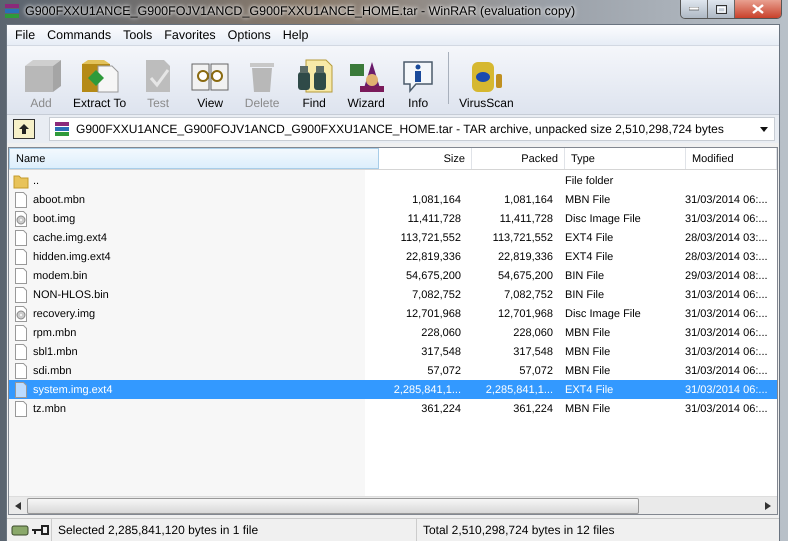 The image size is (788, 541). Describe the element at coordinates (412, 129) in the screenshot. I see `path-field: G900FXXU1ANCE_G900FOJV1ANCD_G900FXXU1ANCE_HOME.tar - TAR archive, unpacked size 2,510,298,724 bytes` at that location.